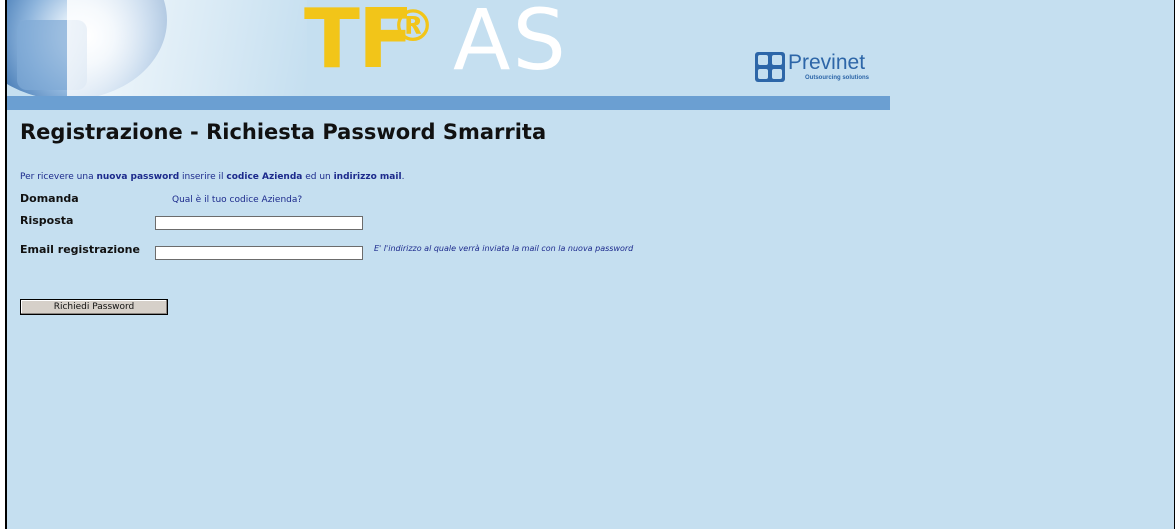 The width and height of the screenshot is (1176, 529). Describe the element at coordinates (259, 253) in the screenshot. I see `email-registrazione-input` at that location.